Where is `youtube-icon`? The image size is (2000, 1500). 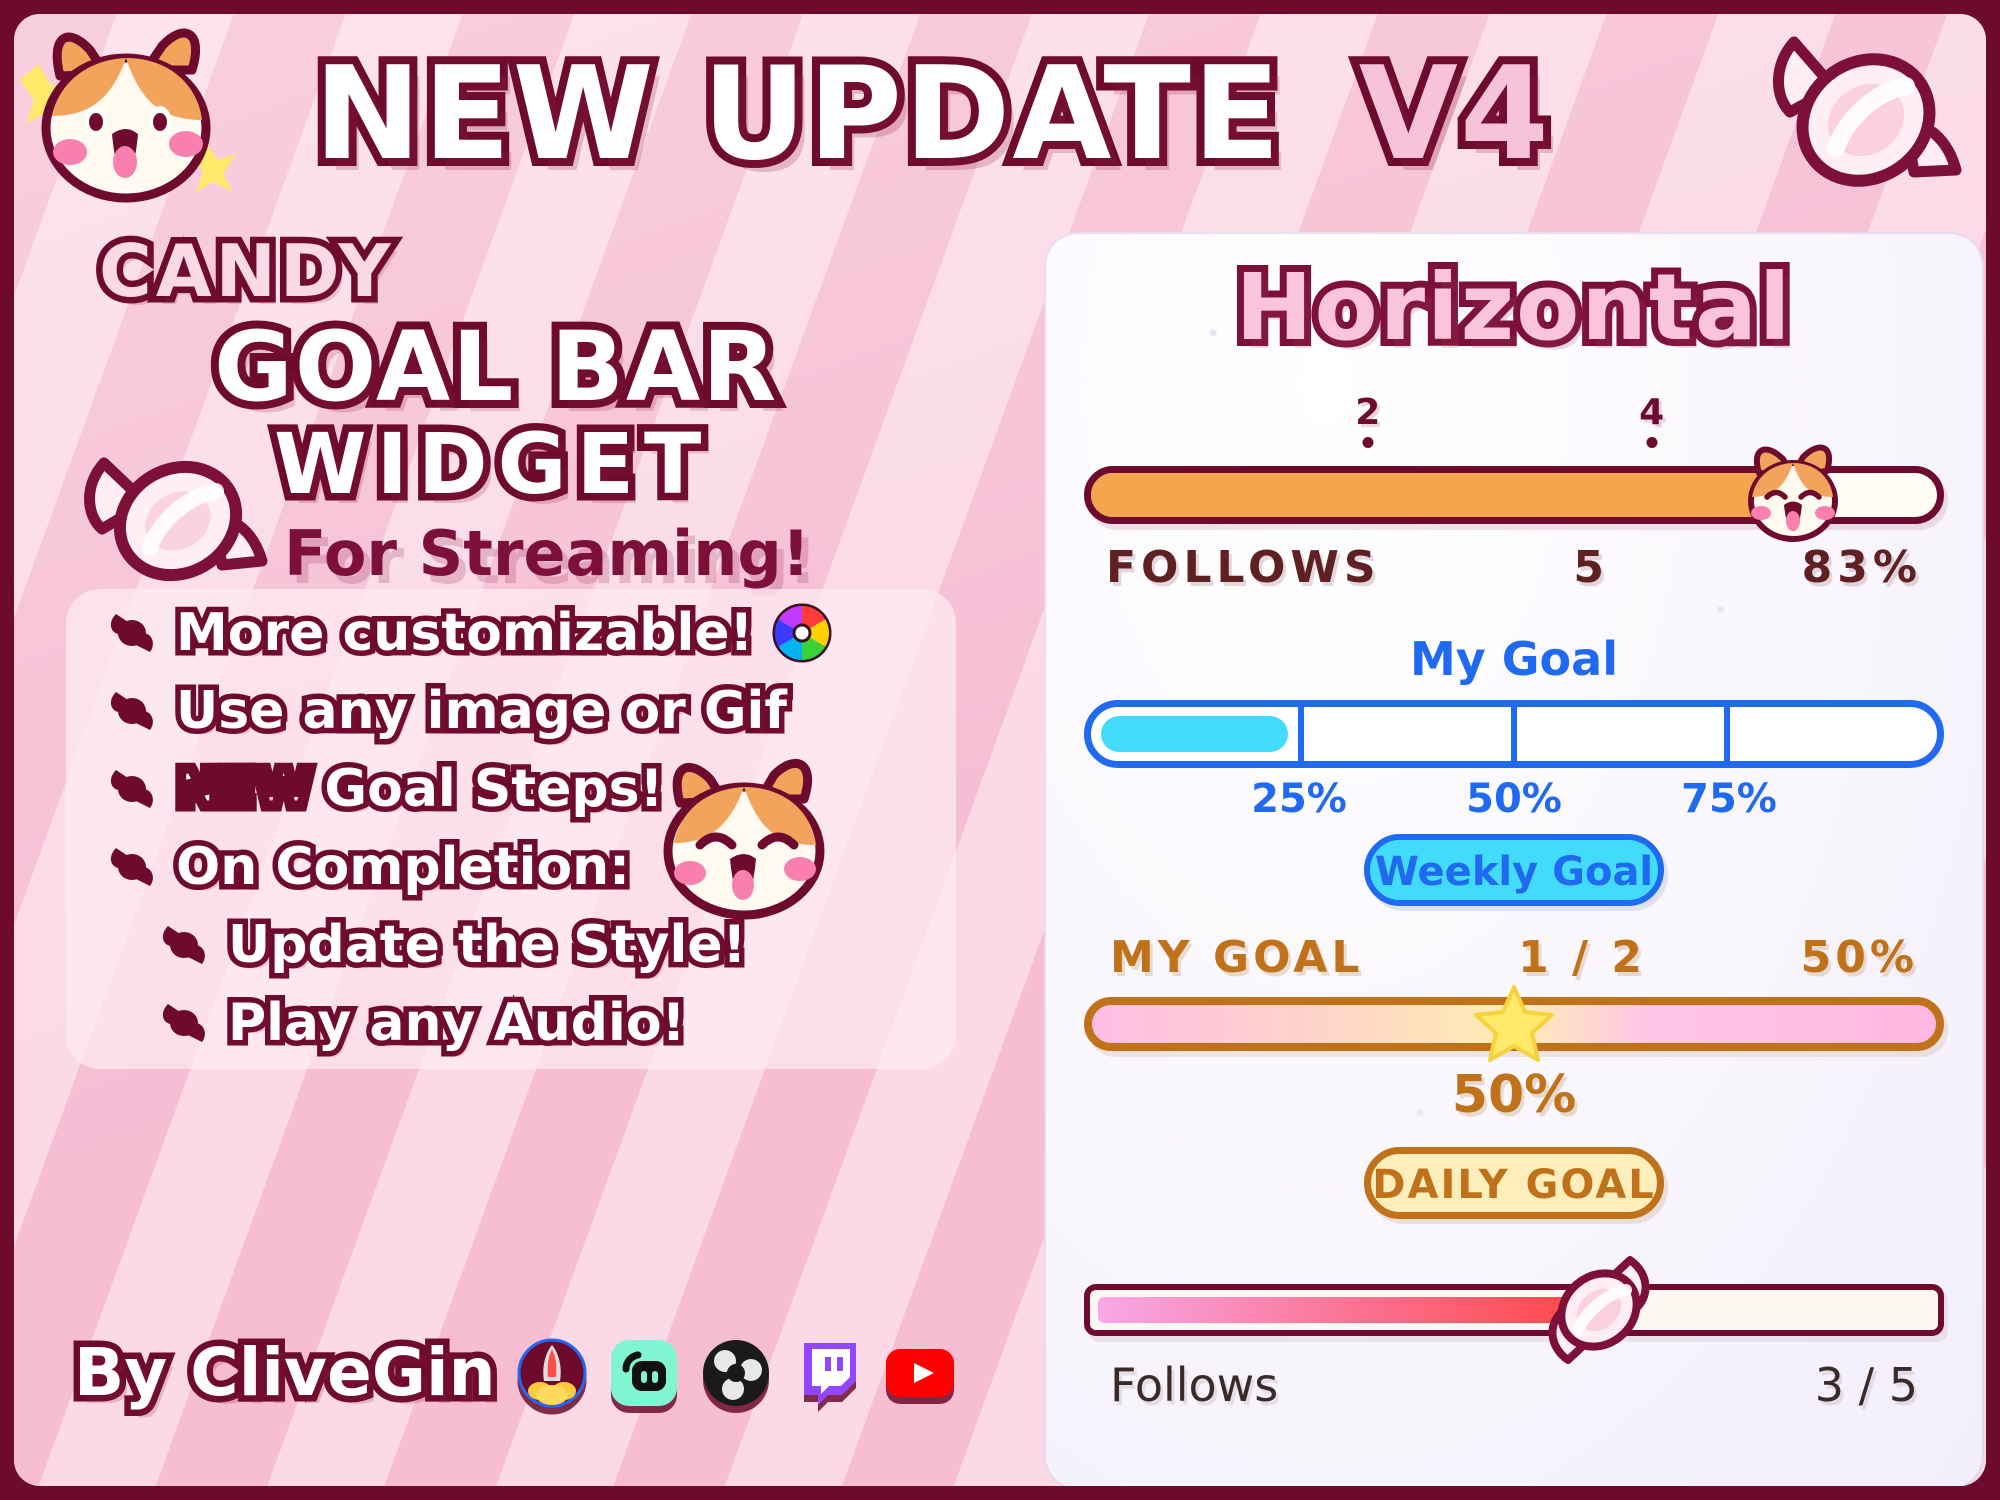 youtube-icon is located at coordinates (920, 1373).